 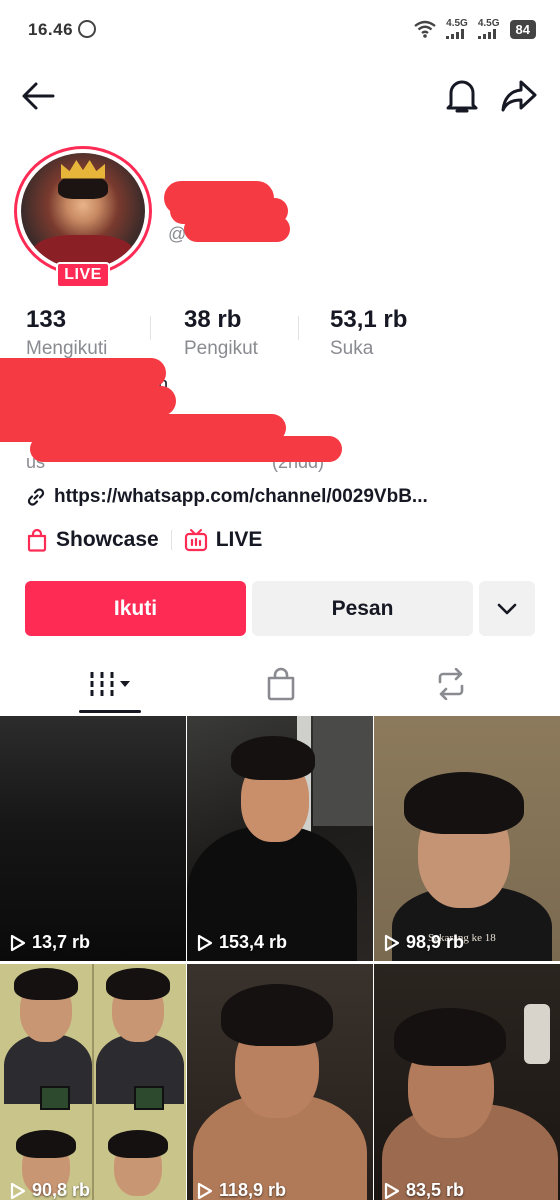 I want to click on view-count: 118,9 rb, so click(x=241, y=1190).